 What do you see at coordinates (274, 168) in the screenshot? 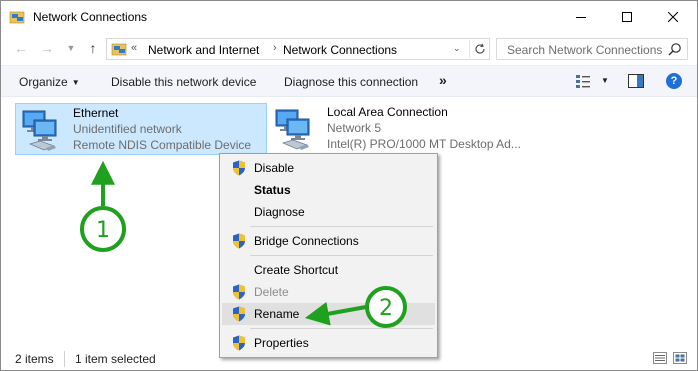
I see `menu-label: Disable` at bounding box center [274, 168].